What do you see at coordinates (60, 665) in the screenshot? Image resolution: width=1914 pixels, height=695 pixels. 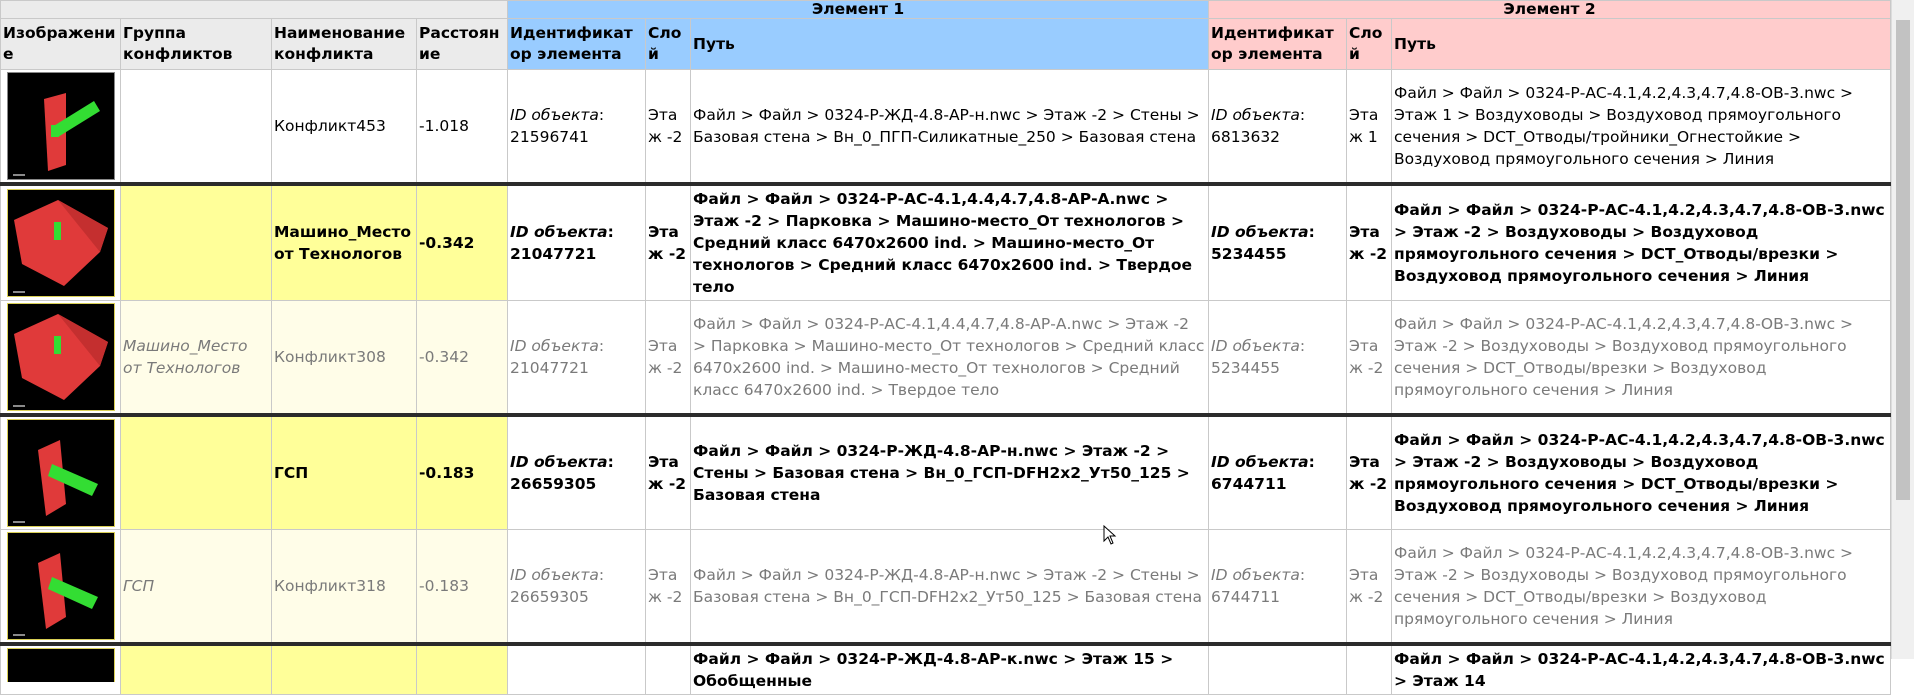 I see `clash-thumbnail` at bounding box center [60, 665].